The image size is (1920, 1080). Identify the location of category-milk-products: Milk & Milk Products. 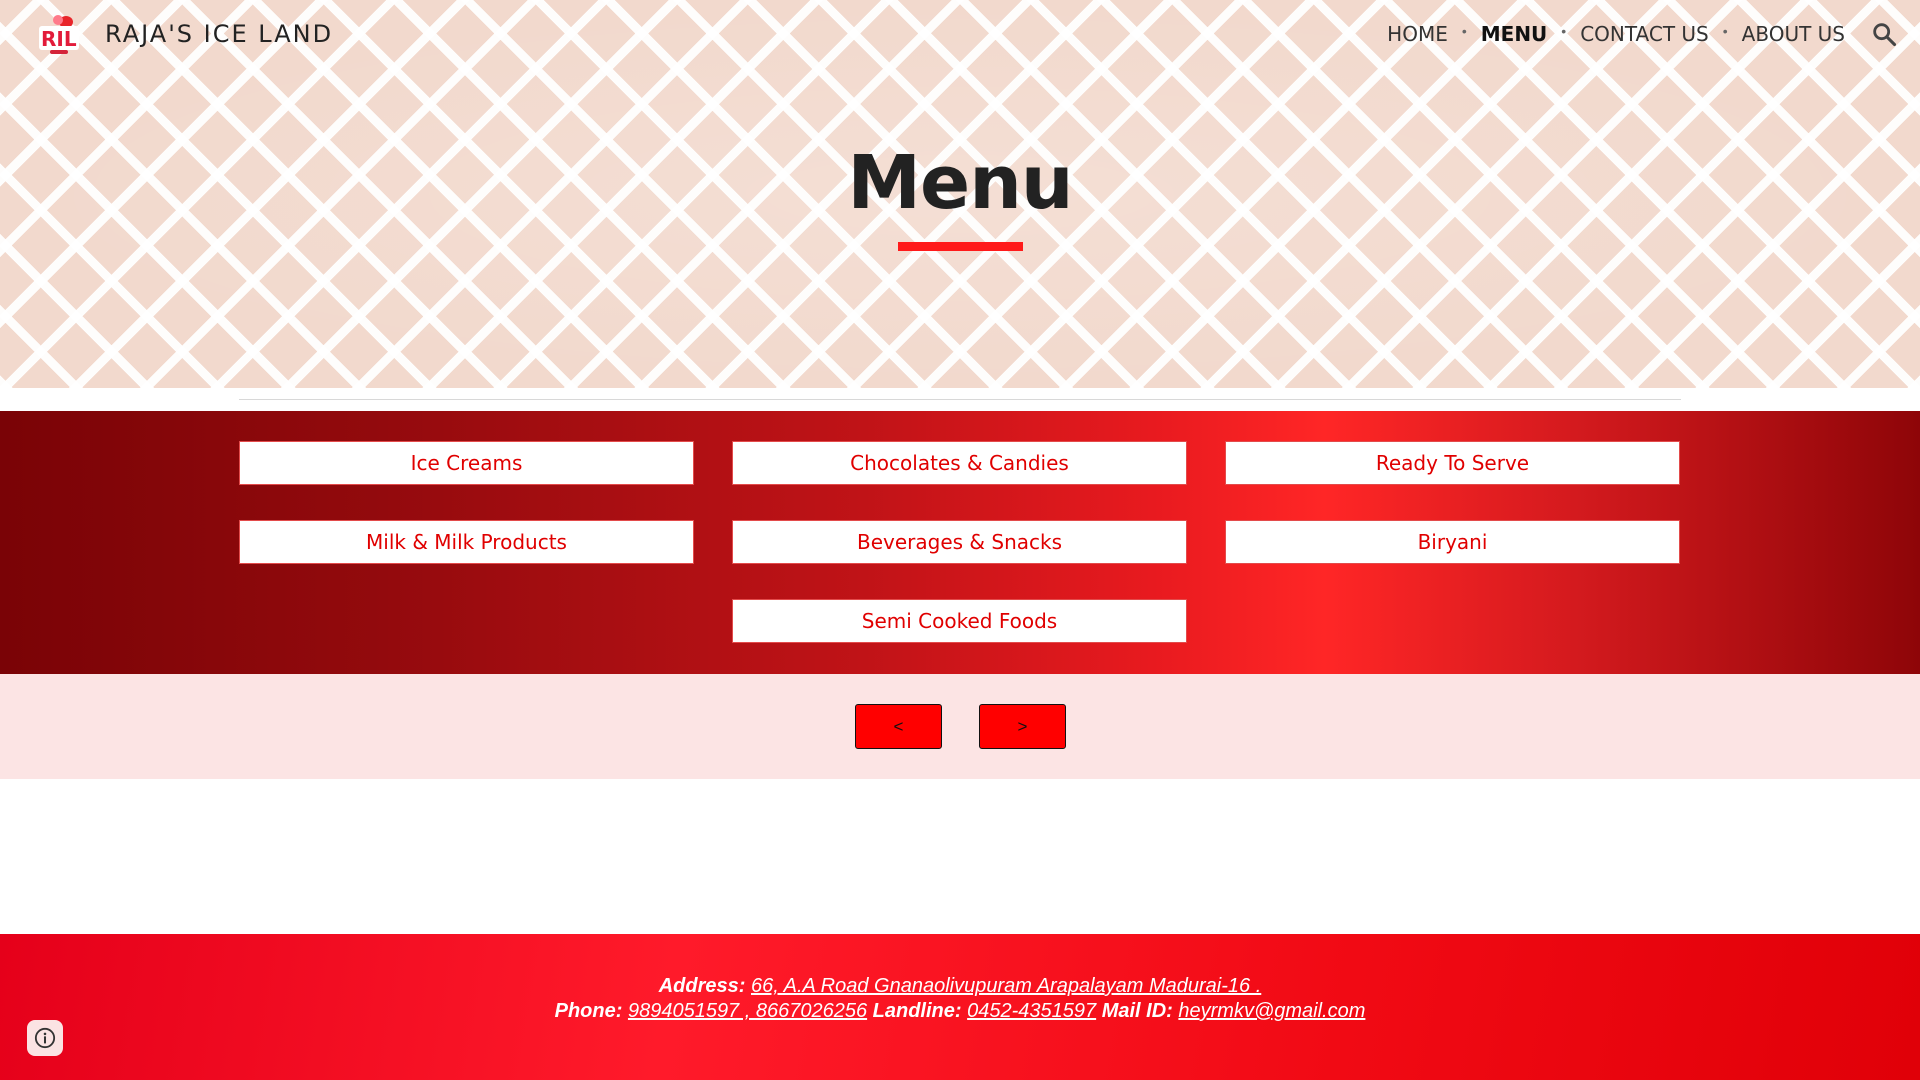
(466, 542).